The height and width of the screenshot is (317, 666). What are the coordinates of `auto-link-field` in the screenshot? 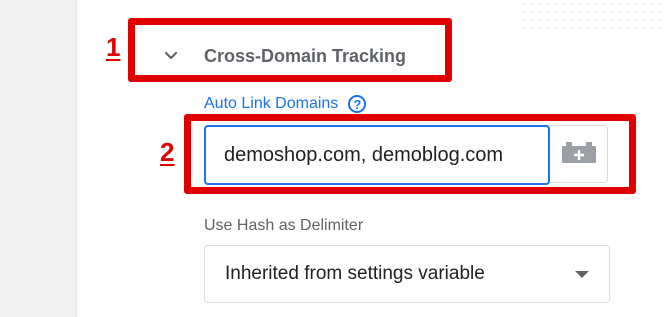 It's located at (406, 155).